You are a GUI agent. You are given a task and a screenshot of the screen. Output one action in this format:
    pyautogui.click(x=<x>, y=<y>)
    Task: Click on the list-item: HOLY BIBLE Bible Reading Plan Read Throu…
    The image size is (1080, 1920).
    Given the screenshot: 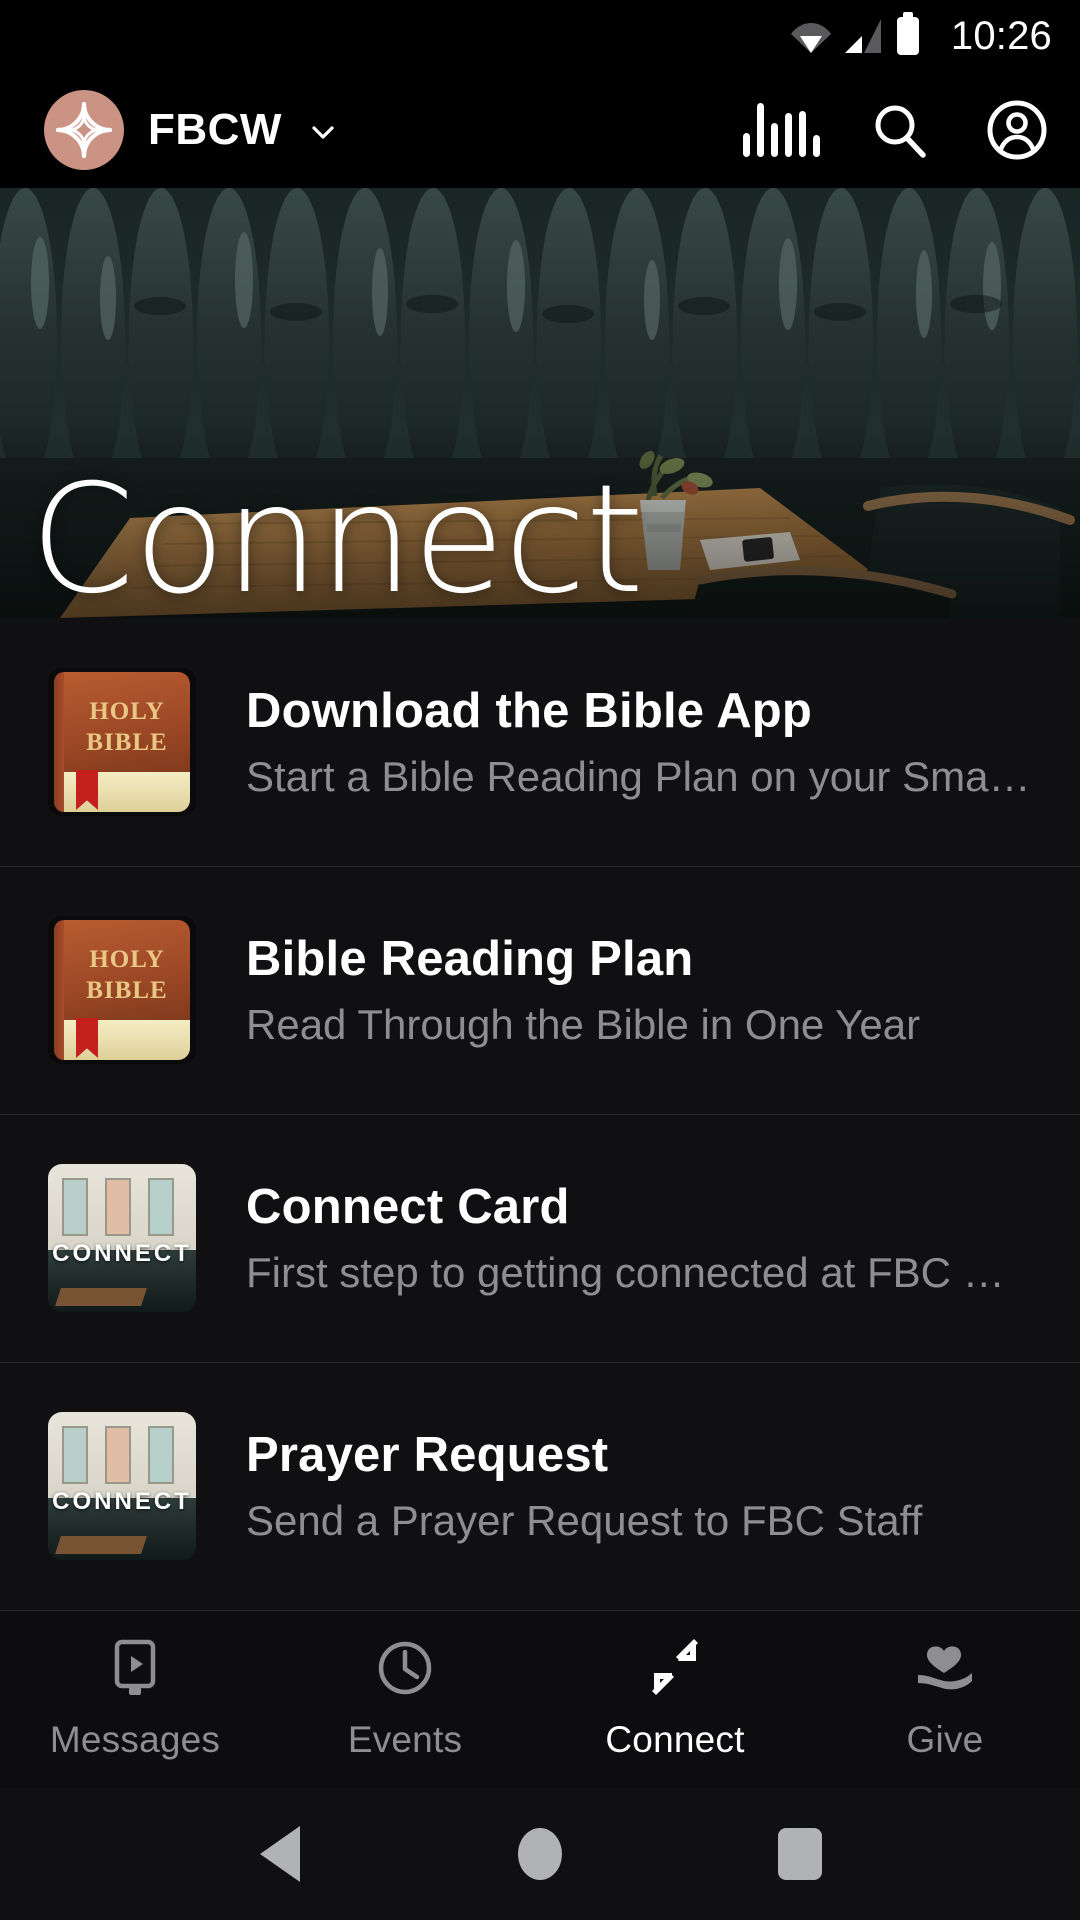 What is the action you would take?
    pyautogui.click(x=540, y=990)
    